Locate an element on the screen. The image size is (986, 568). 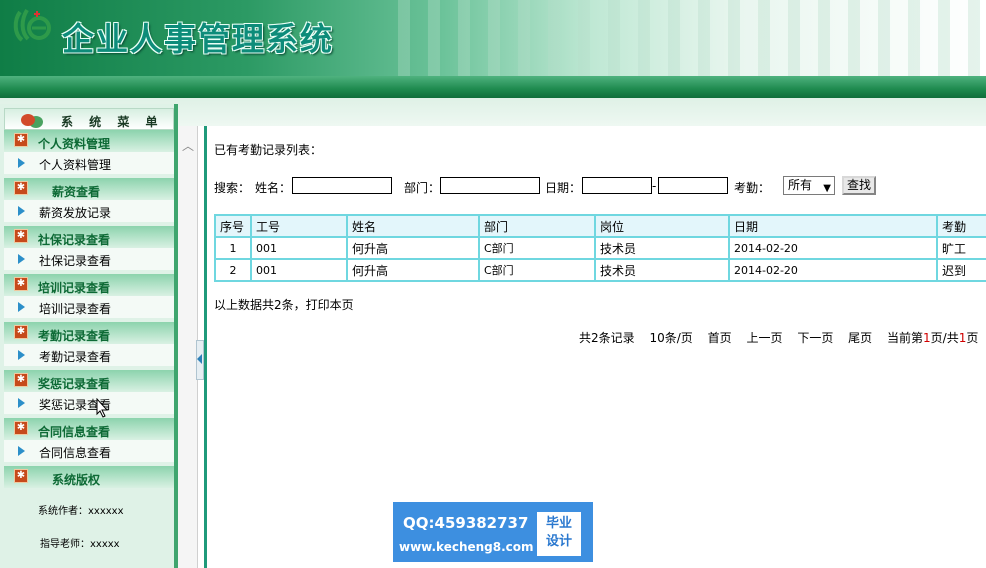
header-band is located at coordinates (493, 87).